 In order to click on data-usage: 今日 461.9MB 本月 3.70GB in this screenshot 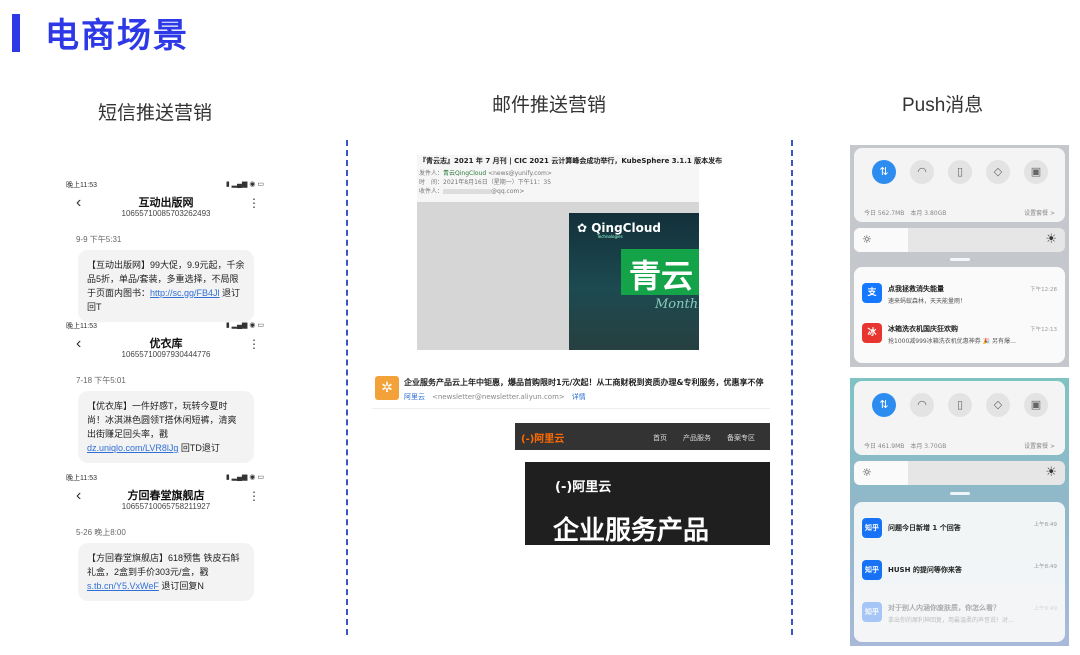, I will do `click(905, 446)`.